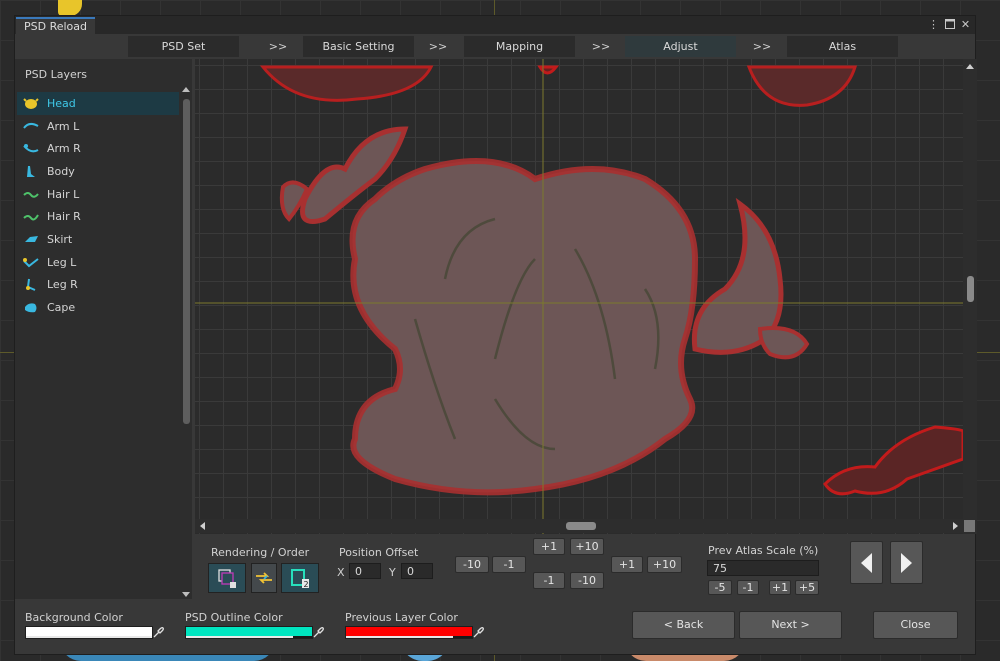 The image size is (1000, 661). I want to click on layer-item-leg-r: Leg R, so click(98, 285).